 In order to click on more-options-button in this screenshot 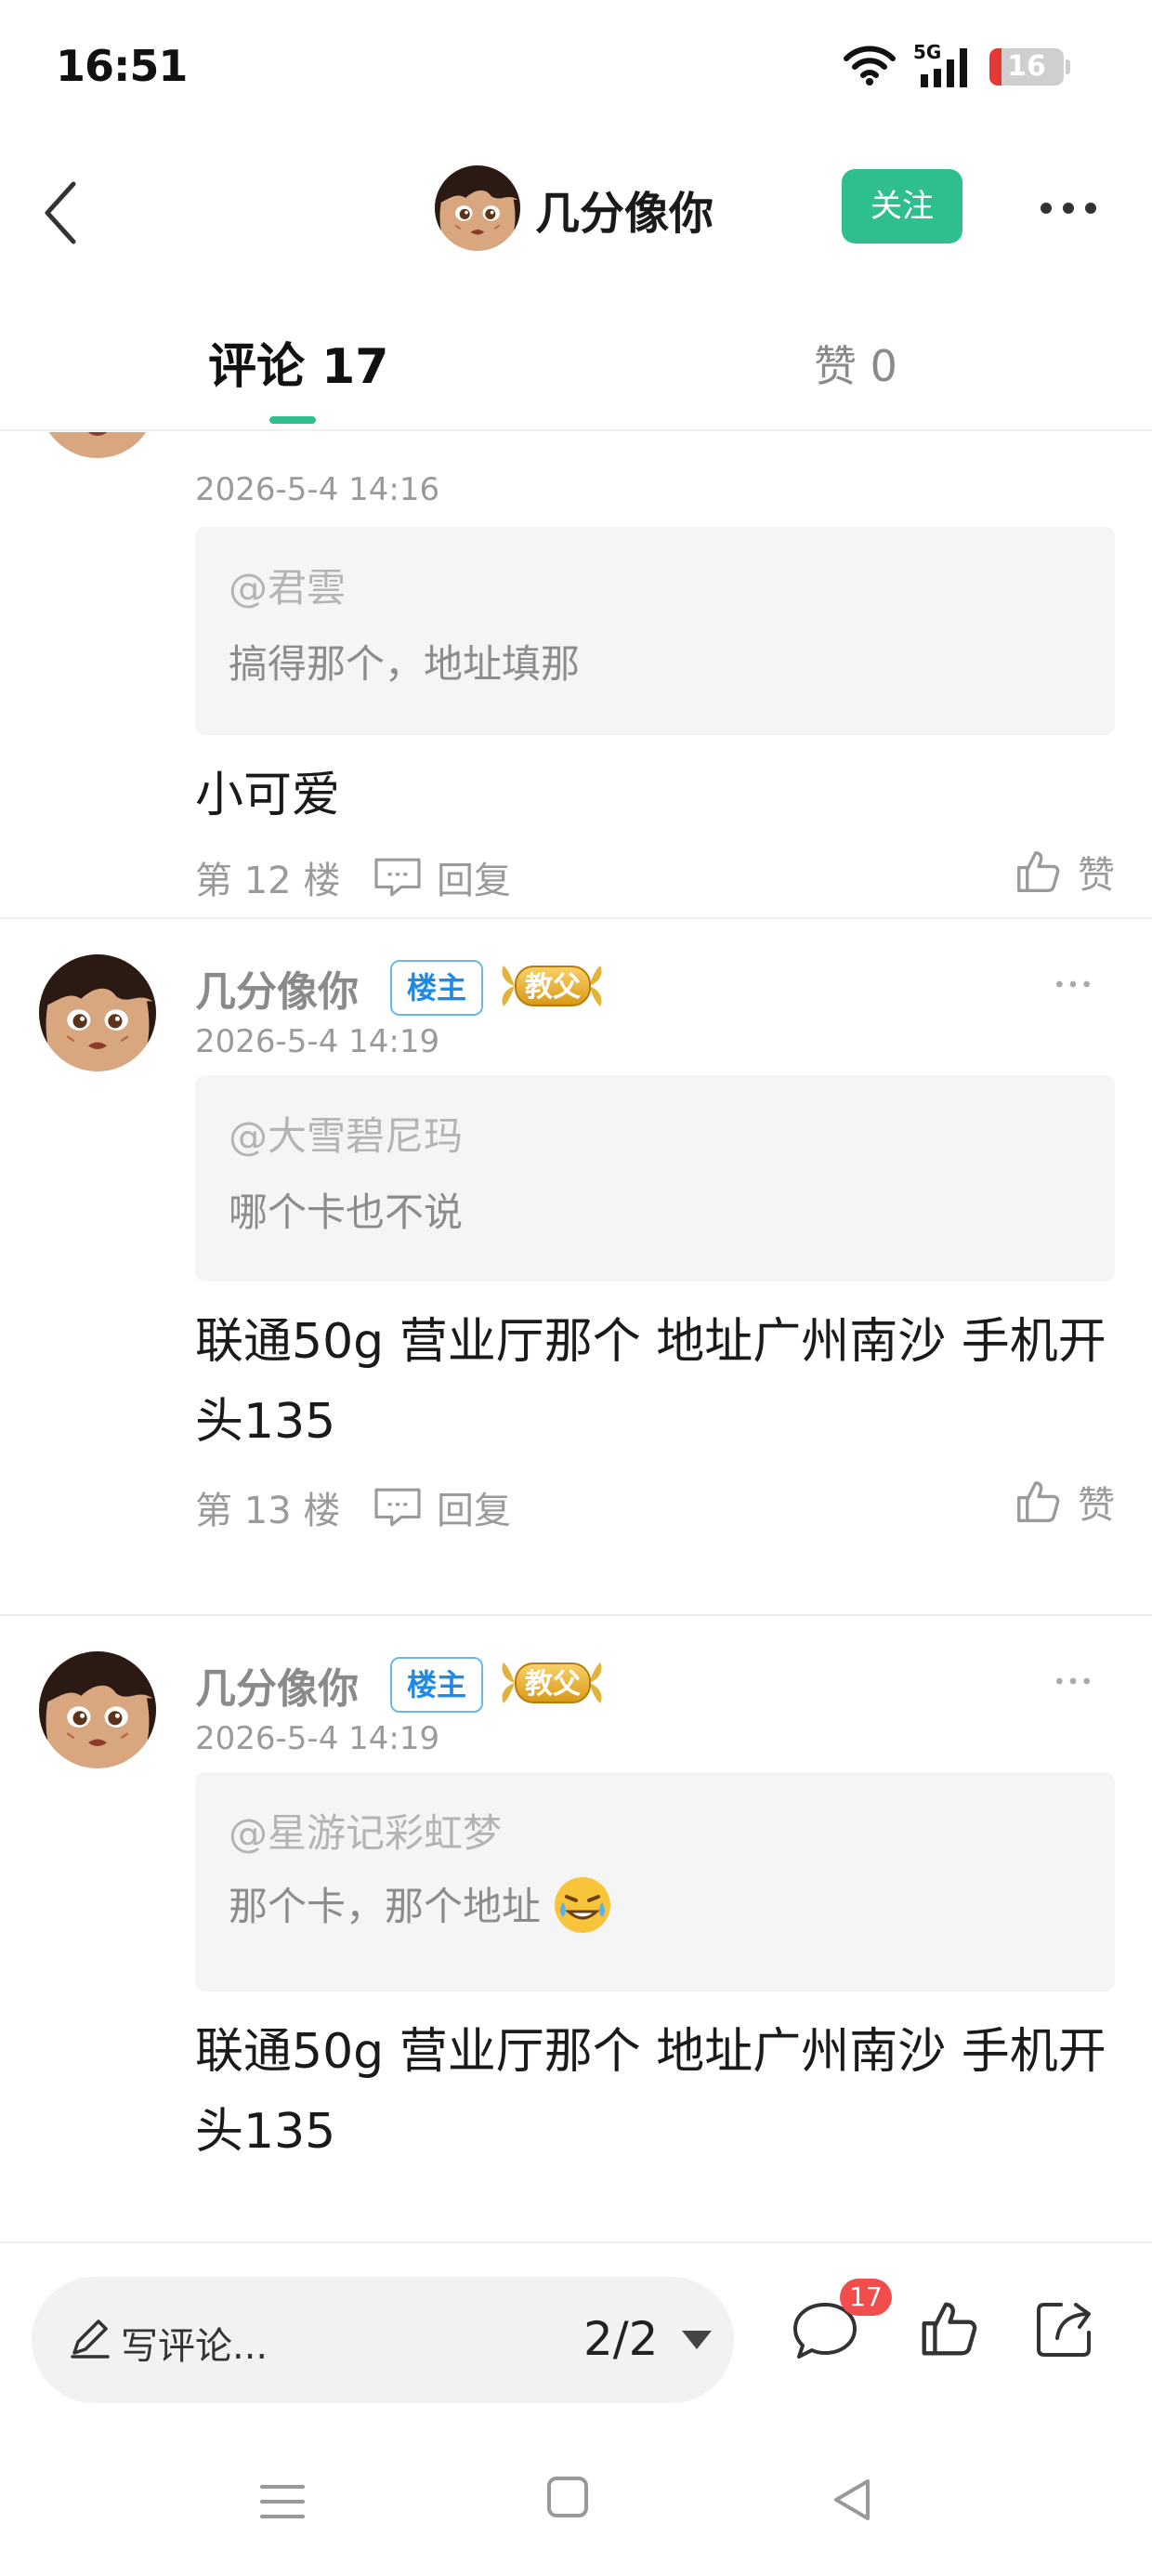, I will do `click(1068, 208)`.